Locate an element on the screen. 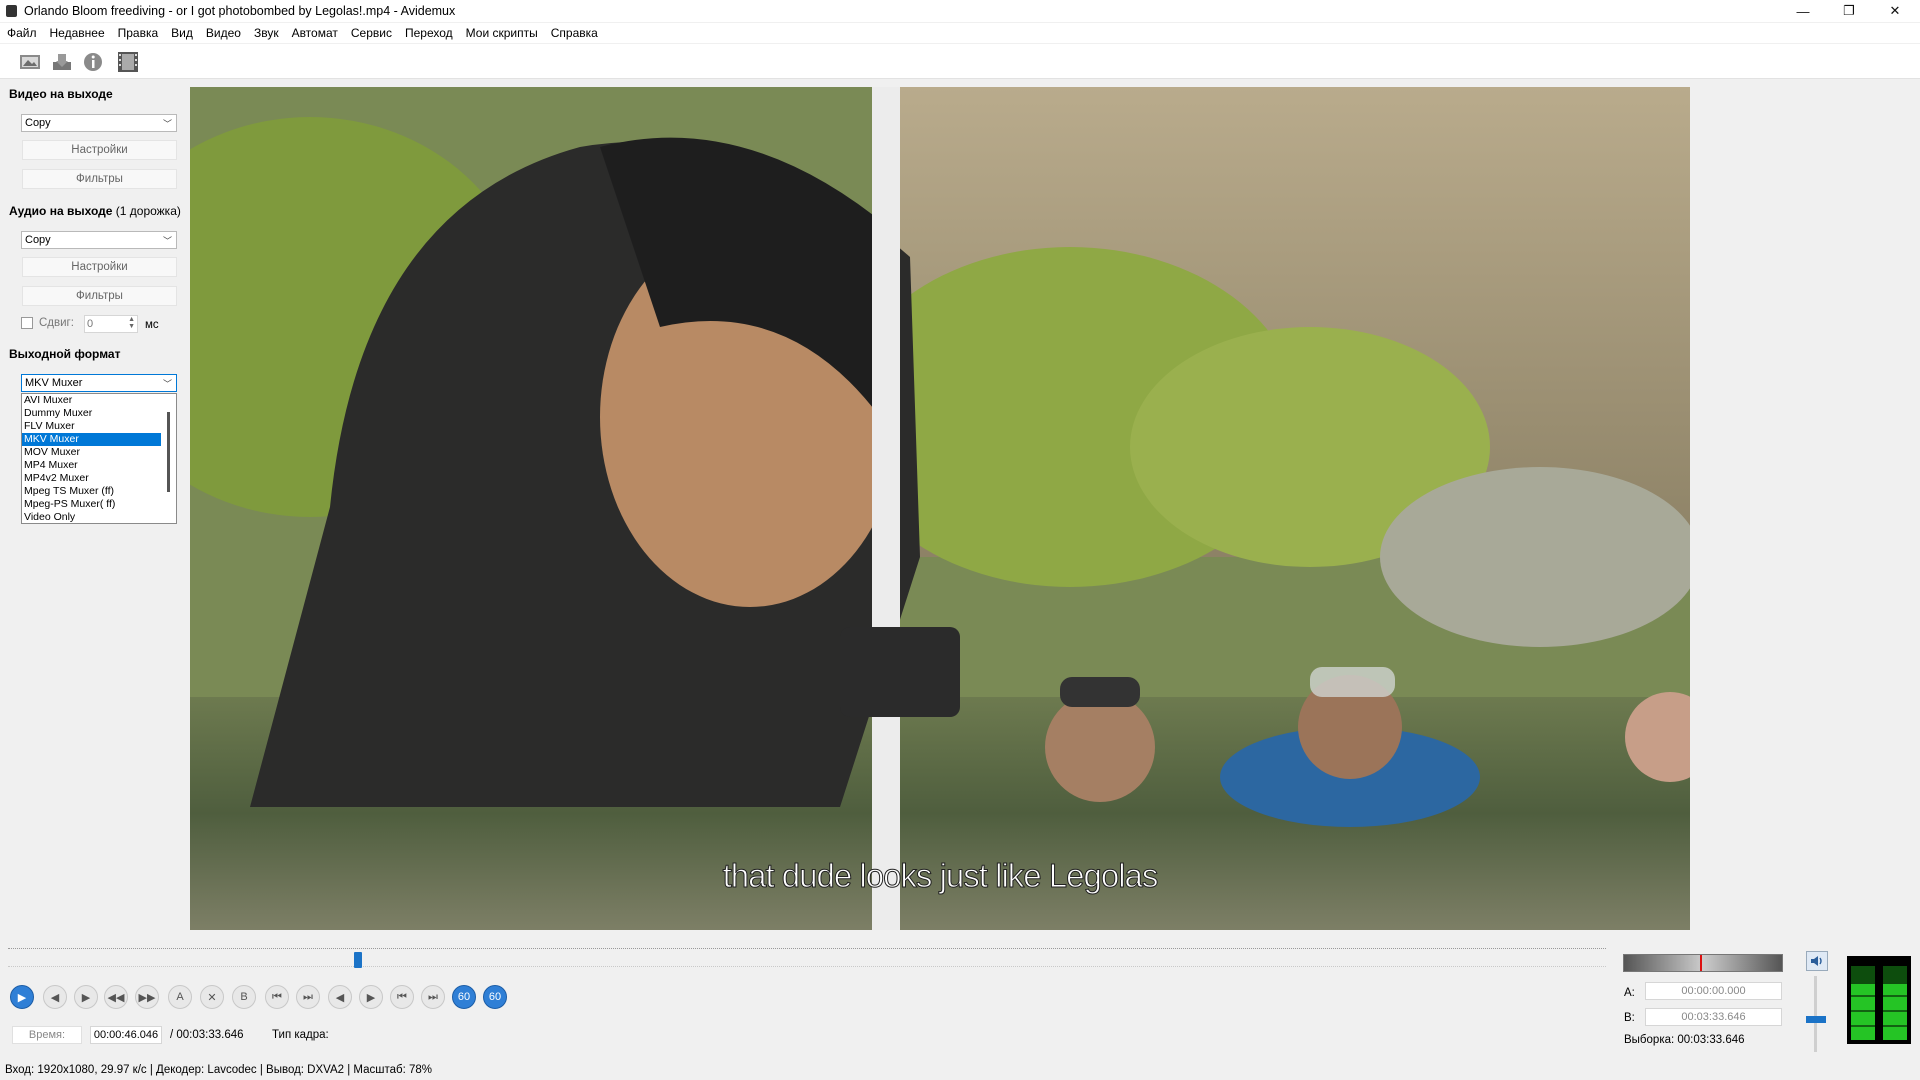 The height and width of the screenshot is (1080, 1920). forward-60-button: 60 is located at coordinates (495, 997).